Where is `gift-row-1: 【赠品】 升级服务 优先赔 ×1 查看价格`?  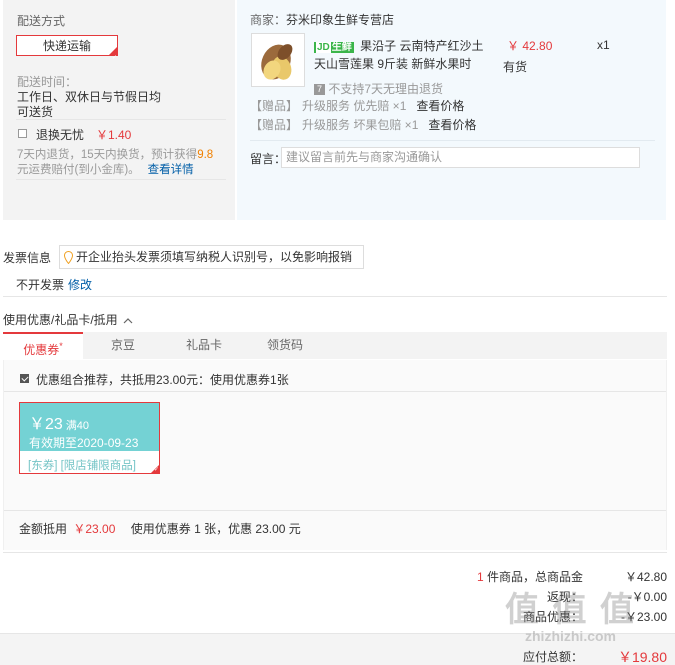 gift-row-1: 【赠品】 升级服务 优先赔 ×1 查看价格 is located at coordinates (357, 106).